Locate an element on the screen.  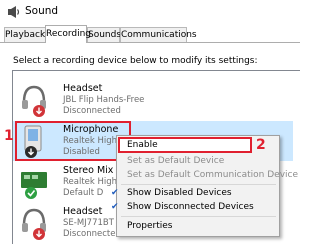
speaker-icon is located at coordinates (14, 12).